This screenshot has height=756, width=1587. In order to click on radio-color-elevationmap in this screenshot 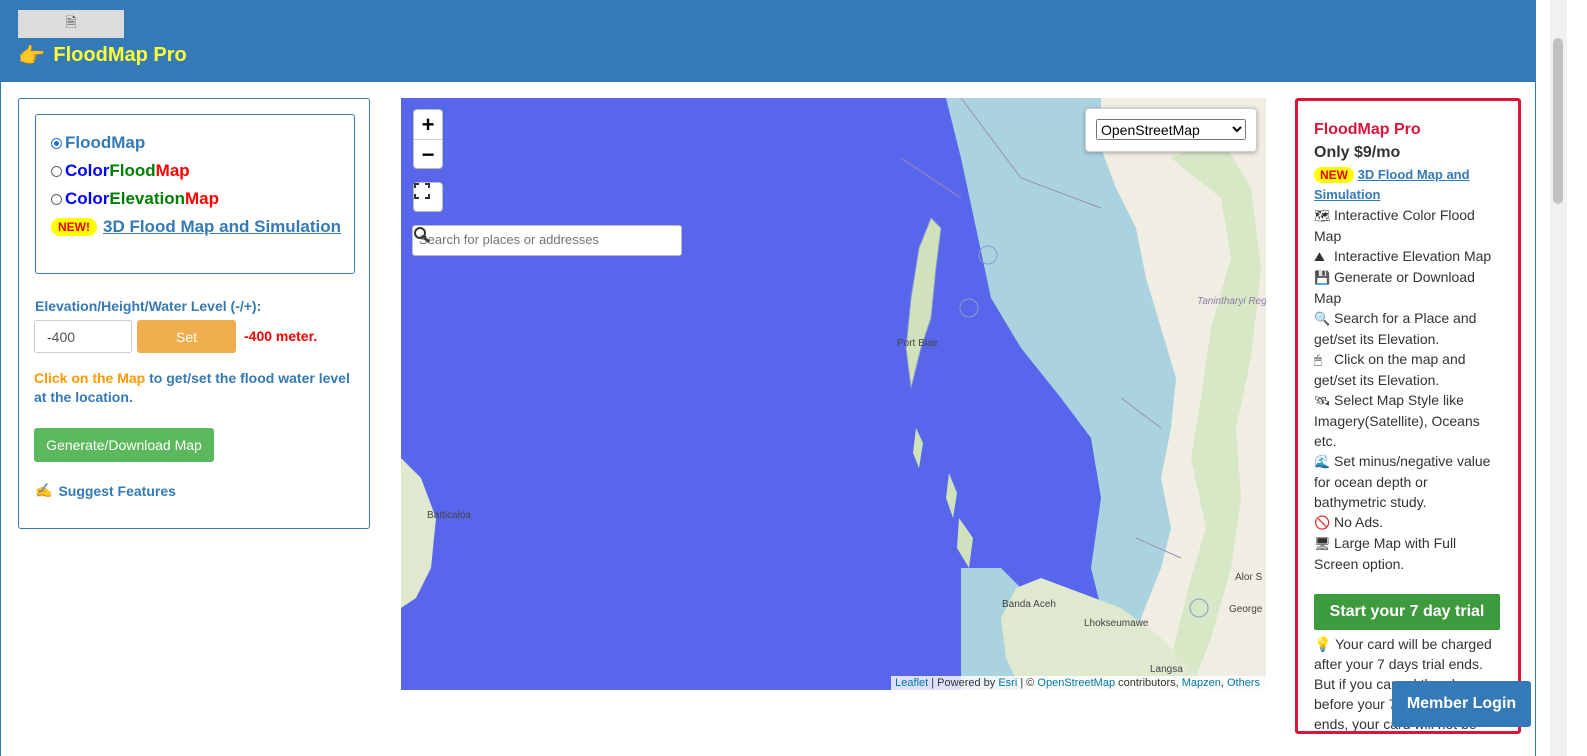, I will do `click(56, 199)`.